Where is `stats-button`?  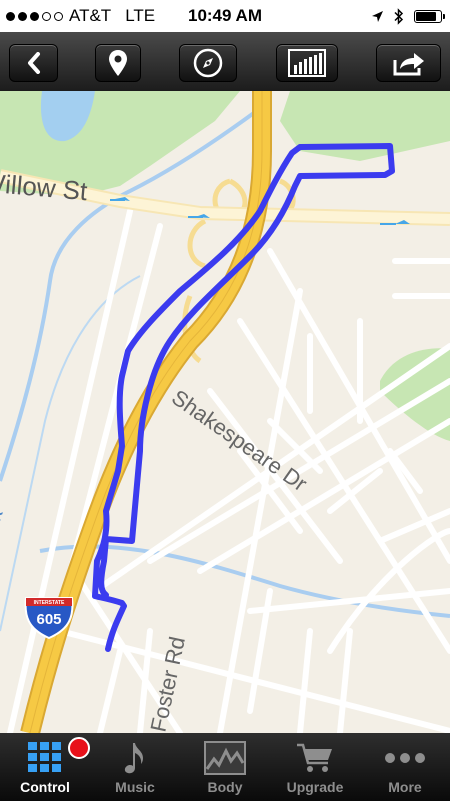
stats-button is located at coordinates (307, 63).